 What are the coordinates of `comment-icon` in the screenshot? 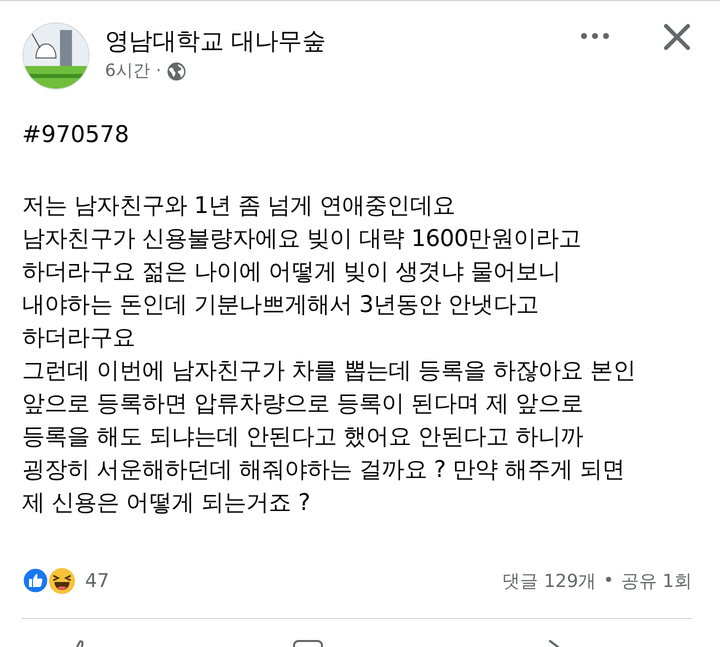 It's located at (308, 643).